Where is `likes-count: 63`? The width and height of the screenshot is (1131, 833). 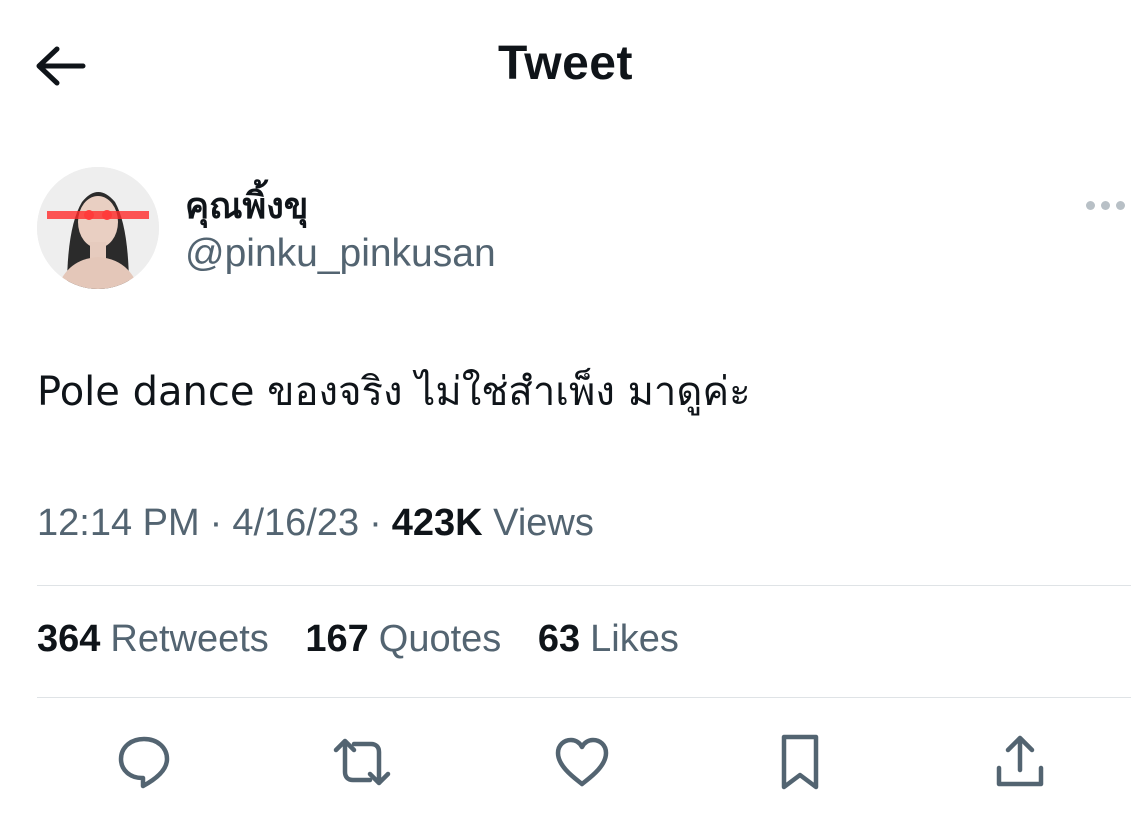
likes-count: 63 is located at coordinates (559, 639).